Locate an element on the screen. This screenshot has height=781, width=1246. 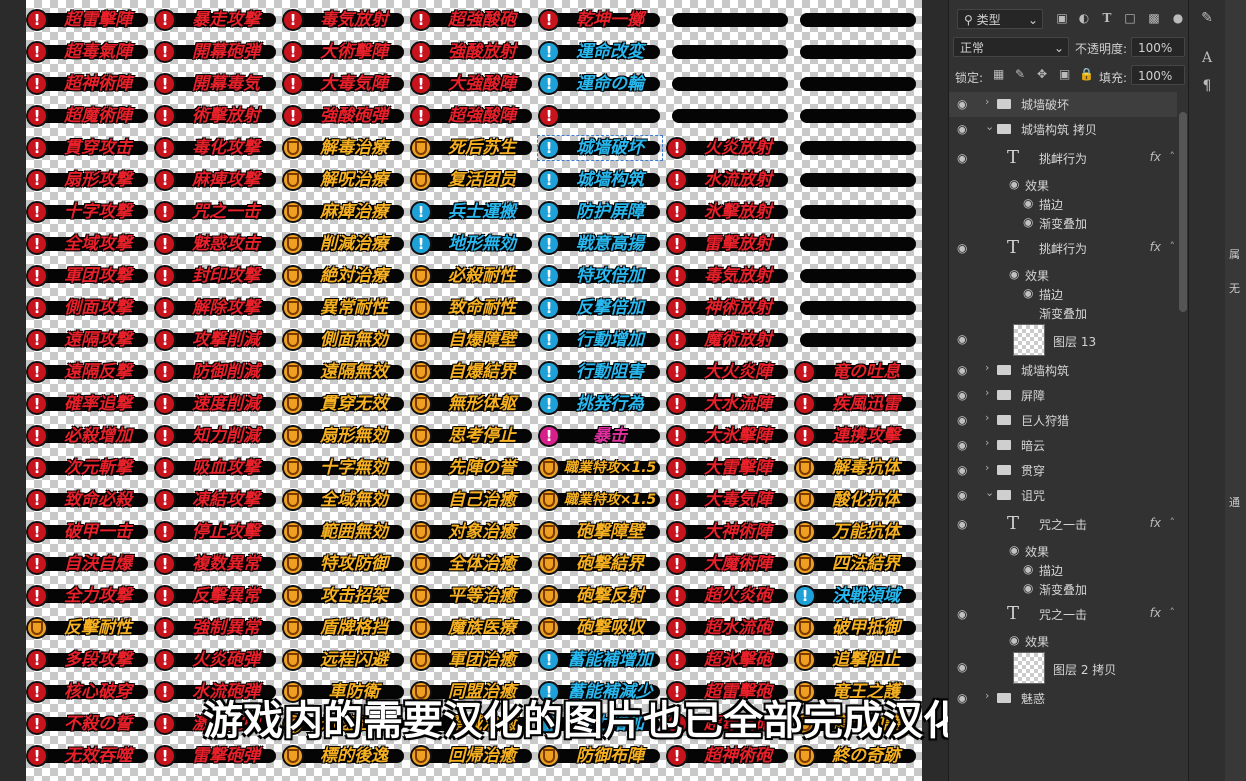
skill-label-sprite: ! 魅惑攻击 is located at coordinates (216, 244).